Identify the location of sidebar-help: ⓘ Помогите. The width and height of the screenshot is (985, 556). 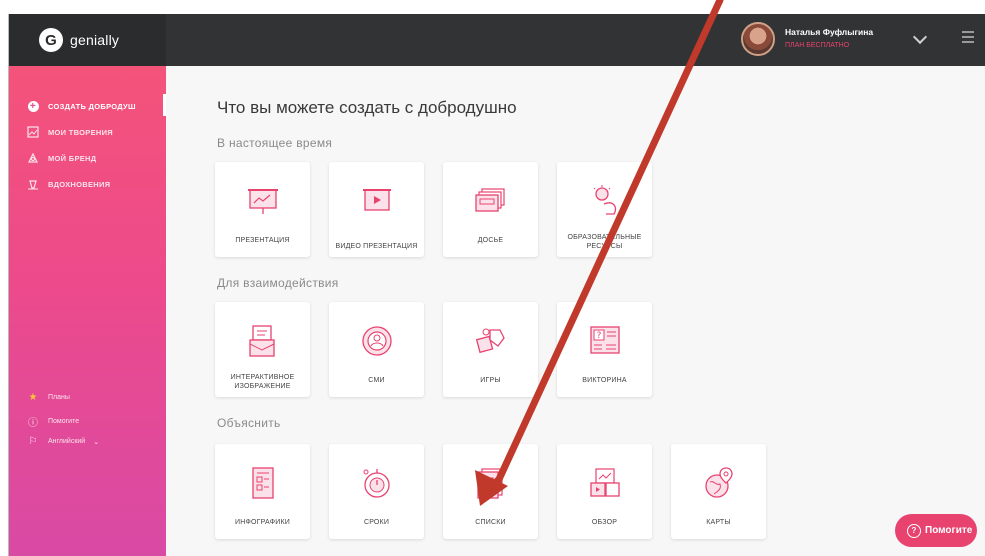
(53, 421).